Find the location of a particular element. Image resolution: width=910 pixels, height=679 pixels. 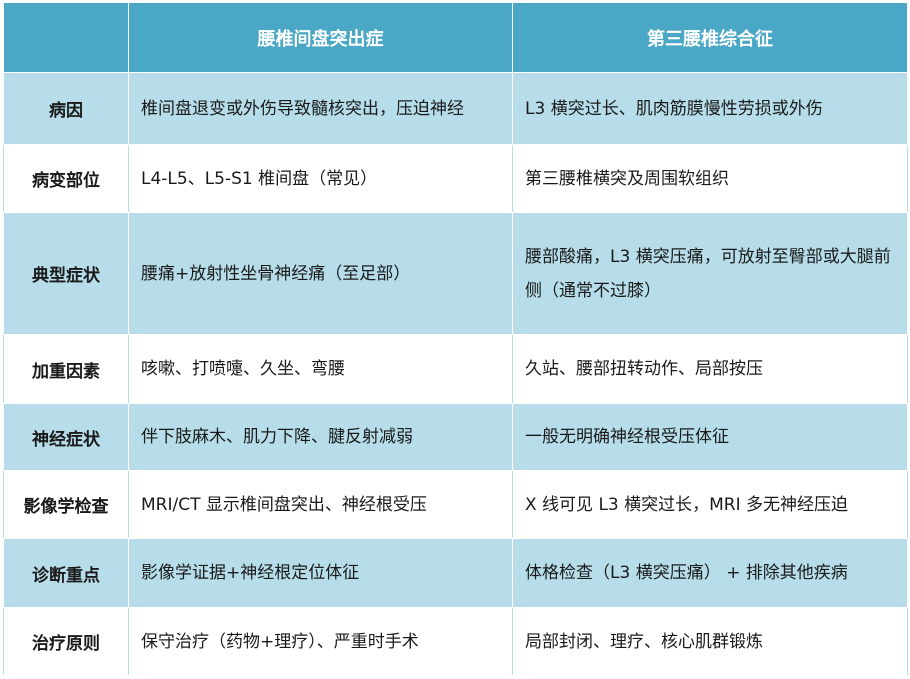

header-lumbar-disc-herniation: 腰椎间盘突出症 is located at coordinates (320, 37).